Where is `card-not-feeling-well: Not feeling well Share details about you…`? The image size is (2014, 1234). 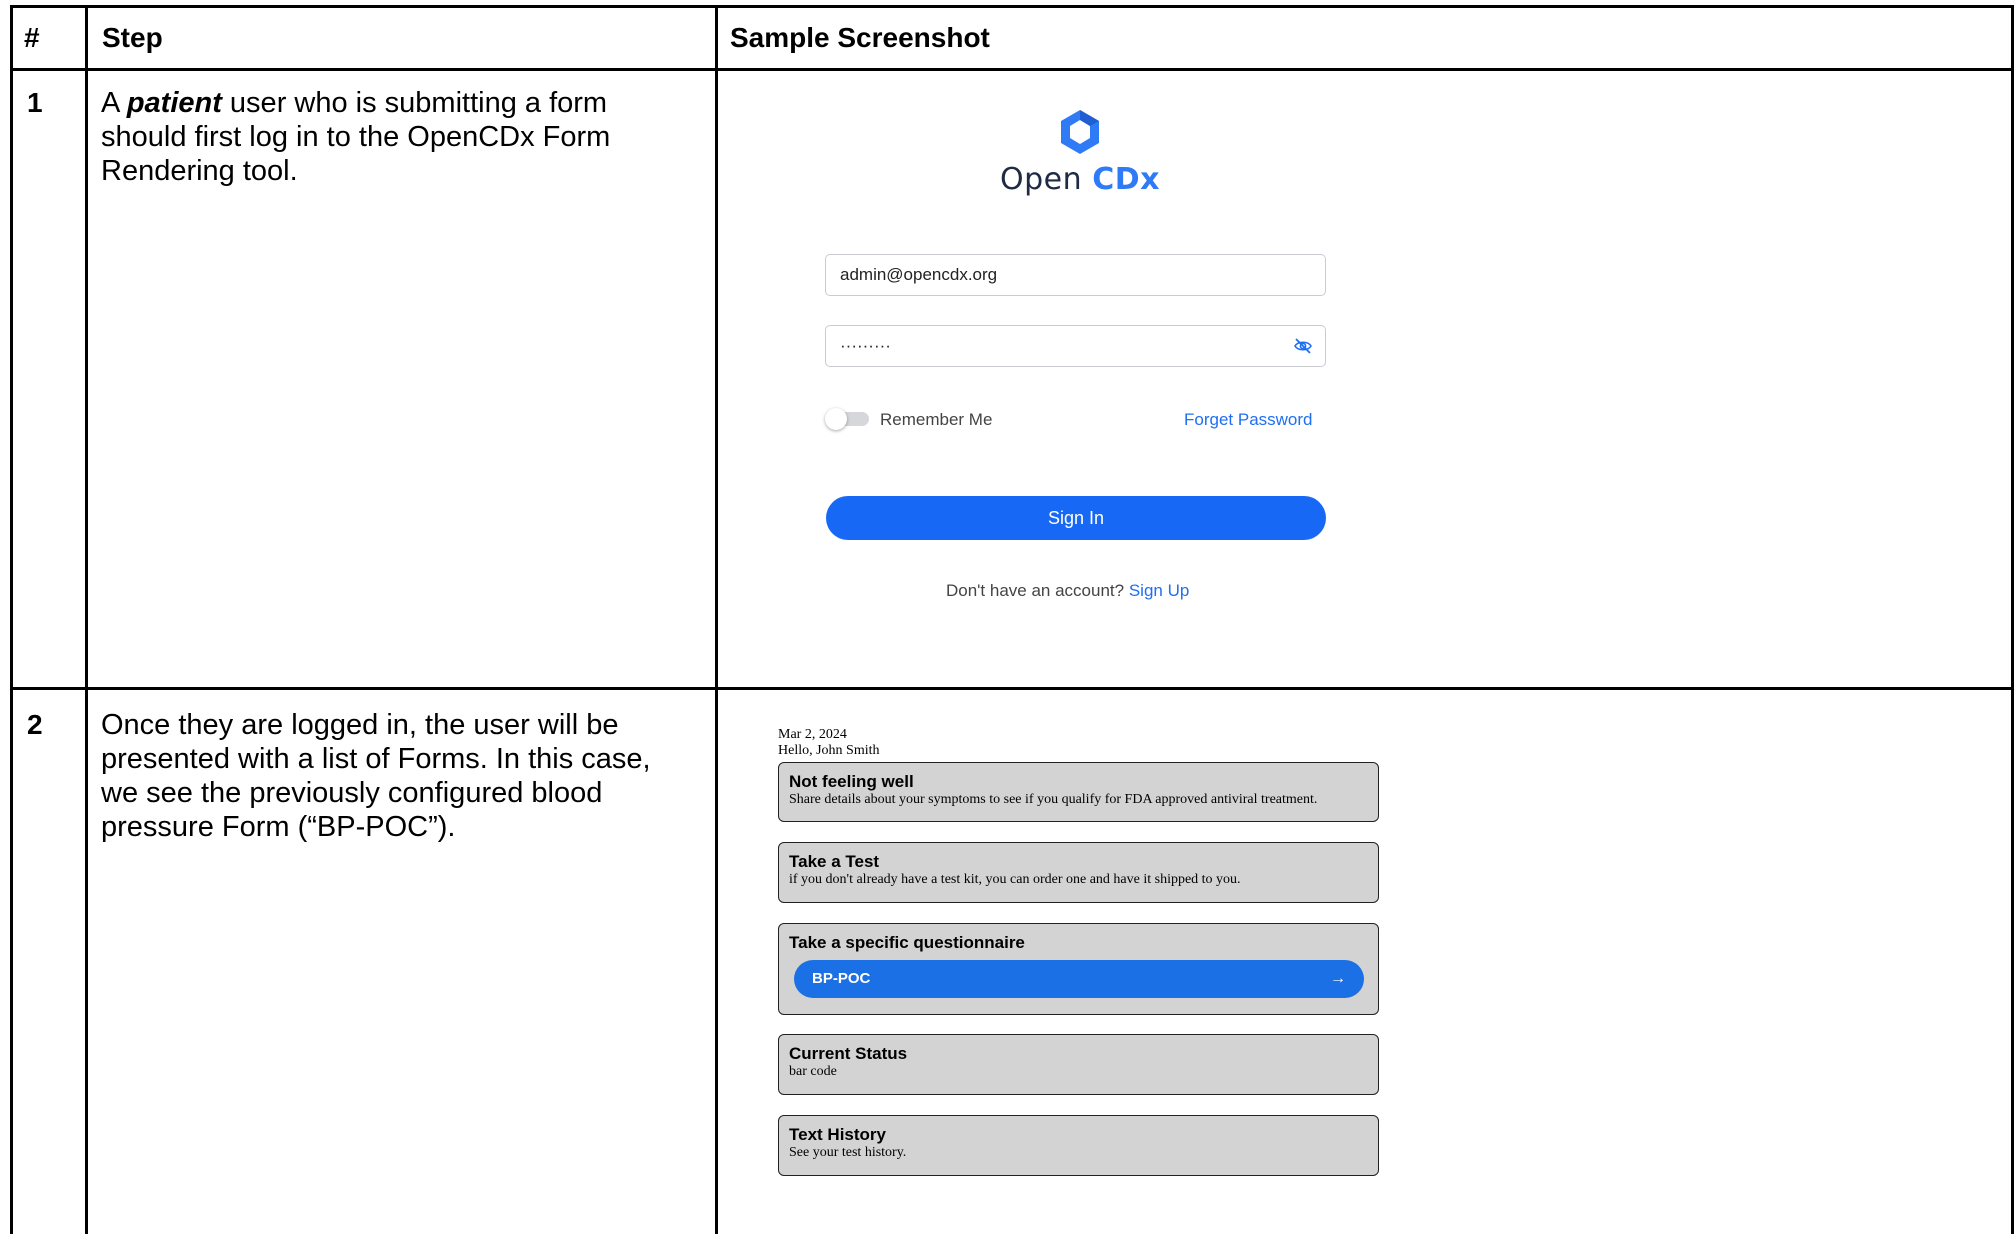 card-not-feeling-well: Not feeling well Share details about you… is located at coordinates (1078, 792).